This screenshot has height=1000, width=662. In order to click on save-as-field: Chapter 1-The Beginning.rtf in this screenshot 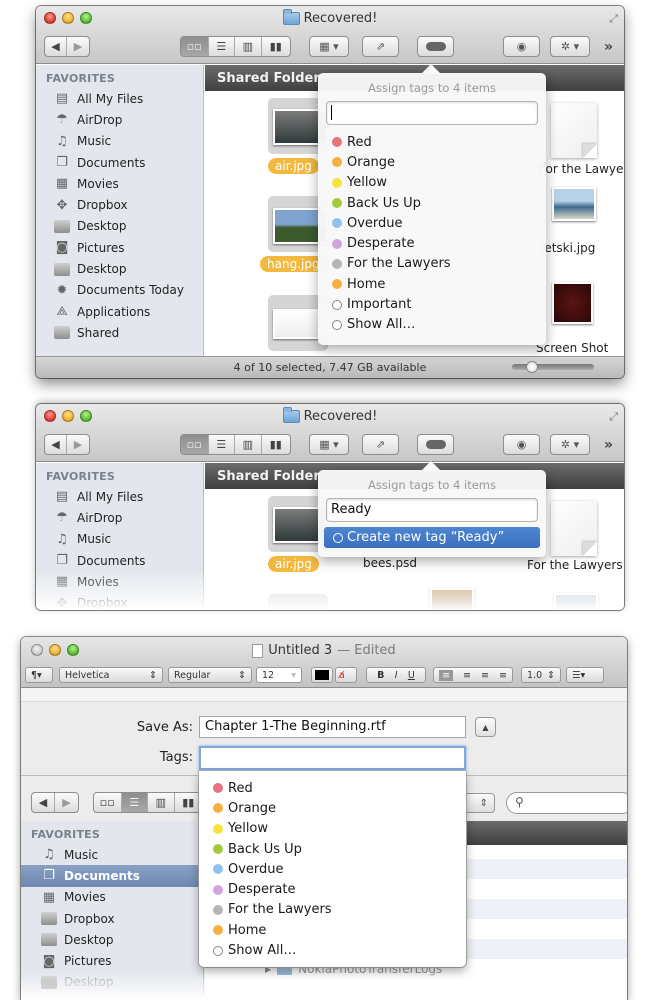, I will do `click(332, 727)`.